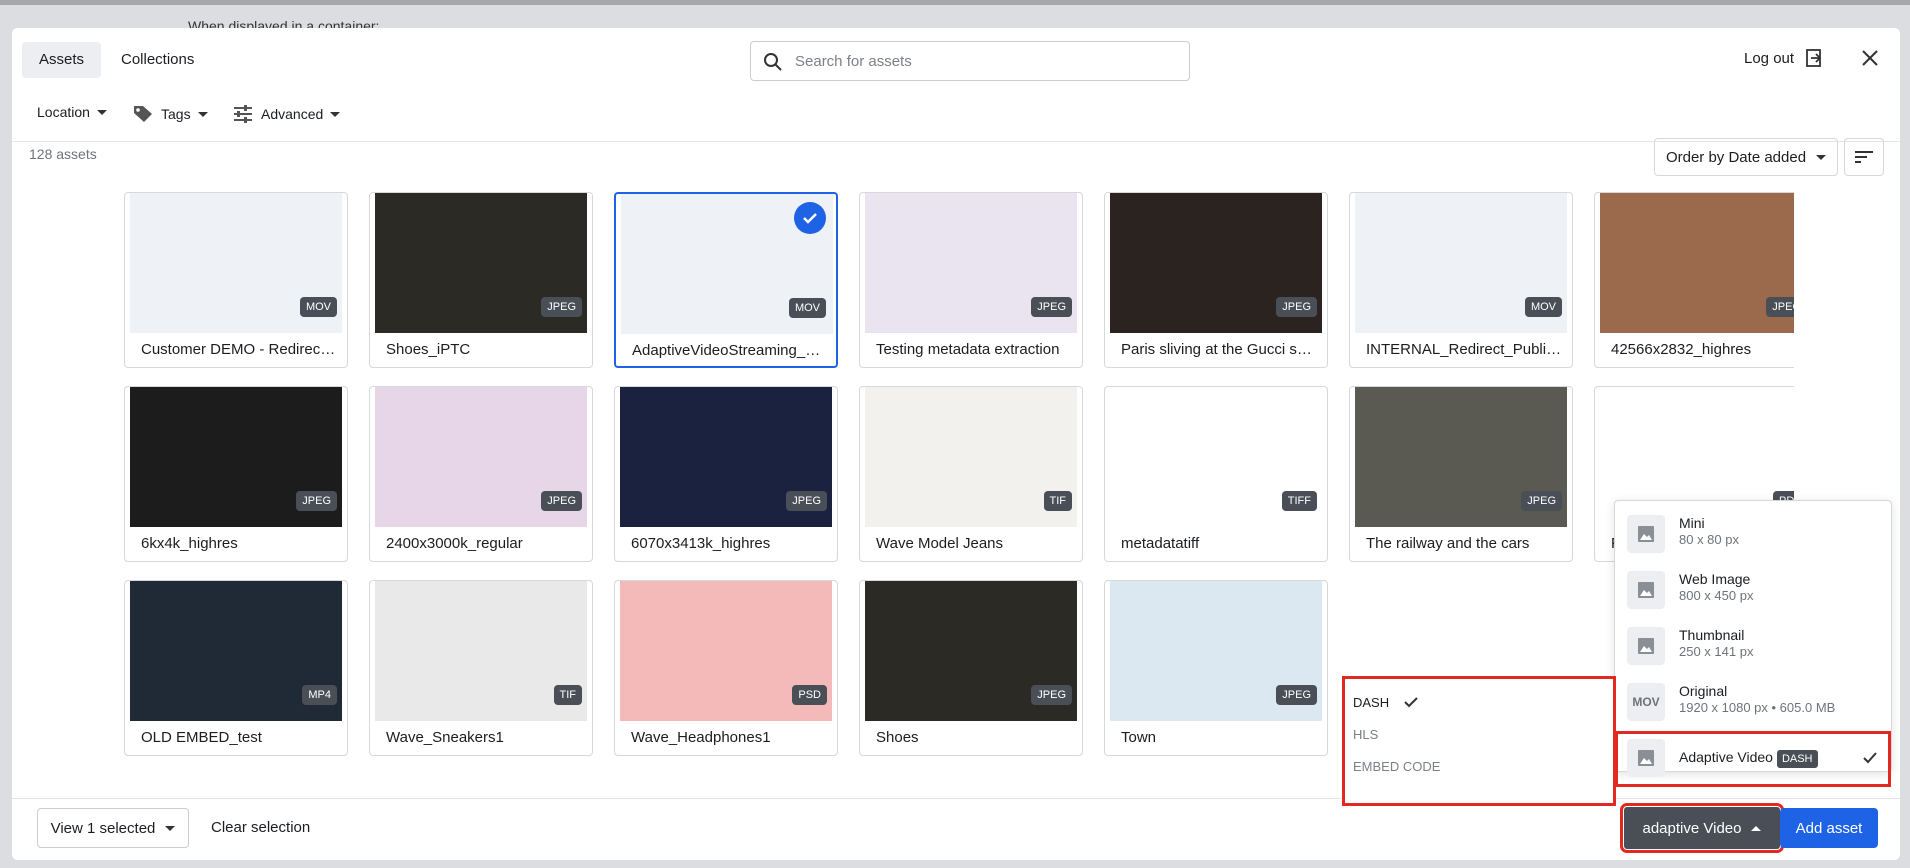 This screenshot has height=868, width=1910. I want to click on asset-count: 128 assets, so click(63, 154).